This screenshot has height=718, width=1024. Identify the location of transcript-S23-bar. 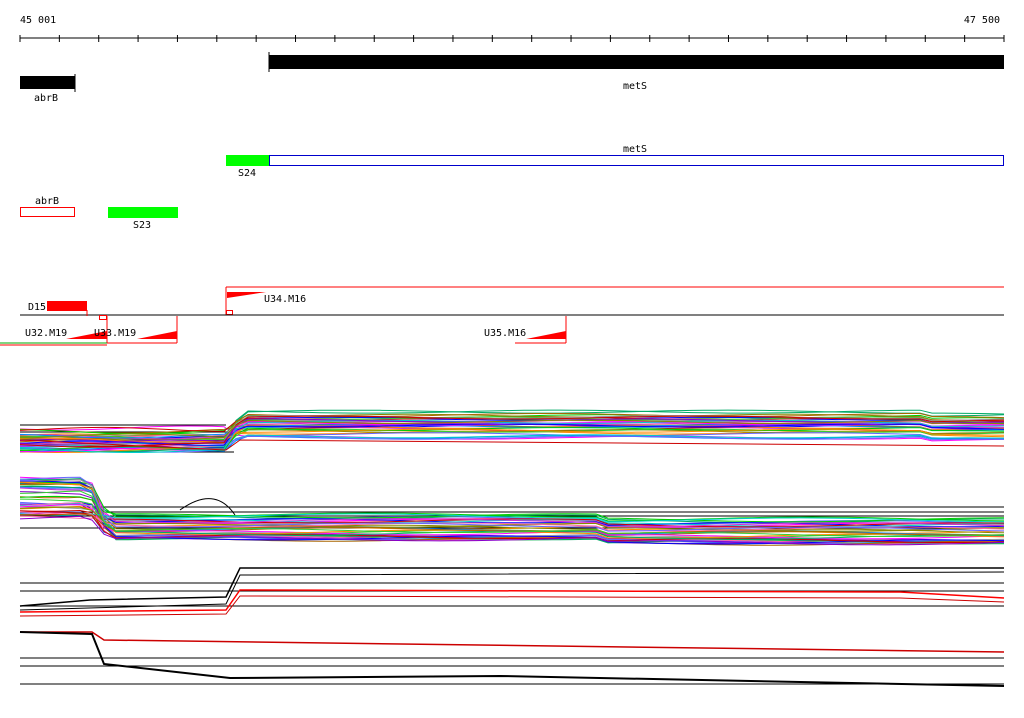
(143, 212).